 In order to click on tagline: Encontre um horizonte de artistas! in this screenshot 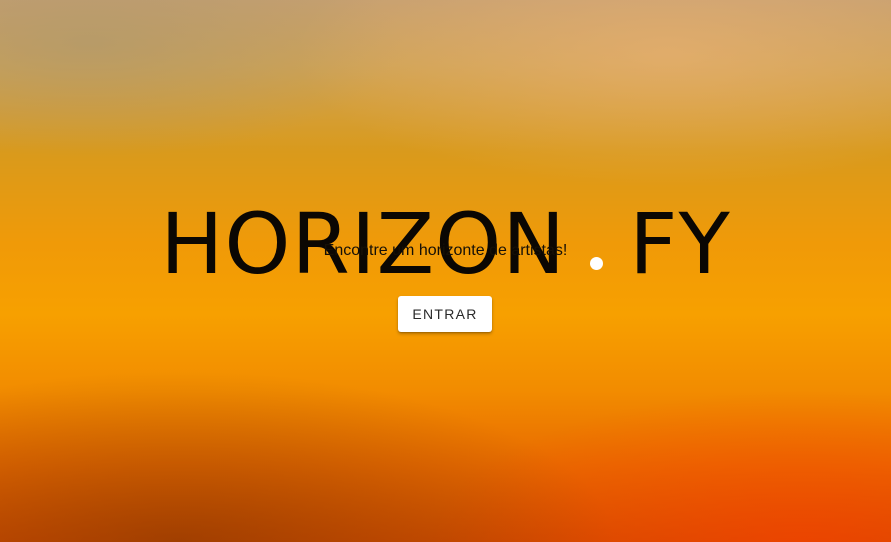, I will do `click(445, 250)`.